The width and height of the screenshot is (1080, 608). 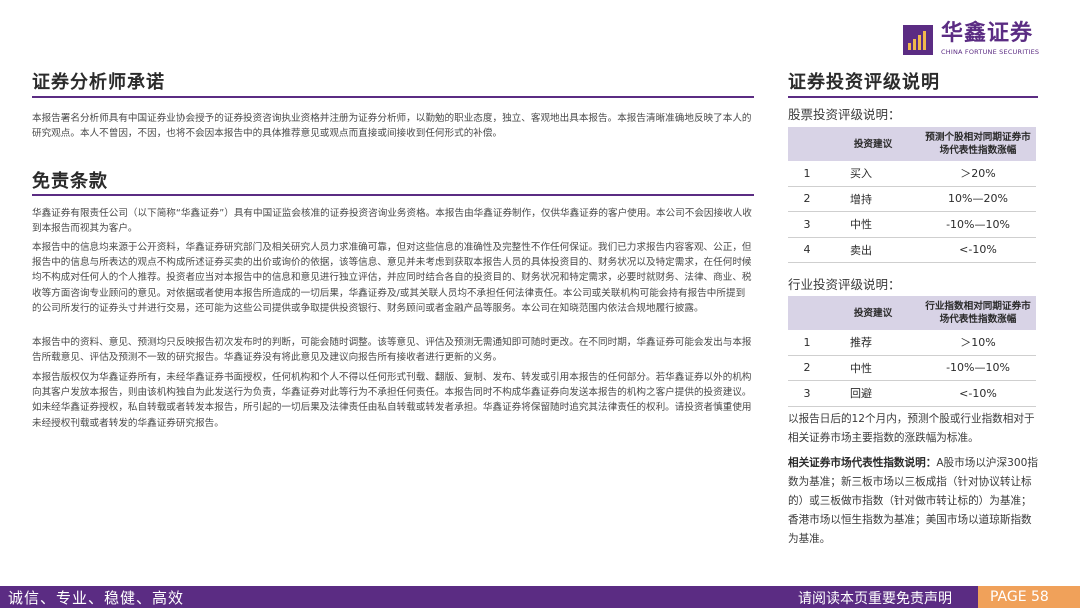 I want to click on stock-table-header: 投资建议 预测个股相对同期证券市场代表性指数涨幅, so click(x=912, y=144).